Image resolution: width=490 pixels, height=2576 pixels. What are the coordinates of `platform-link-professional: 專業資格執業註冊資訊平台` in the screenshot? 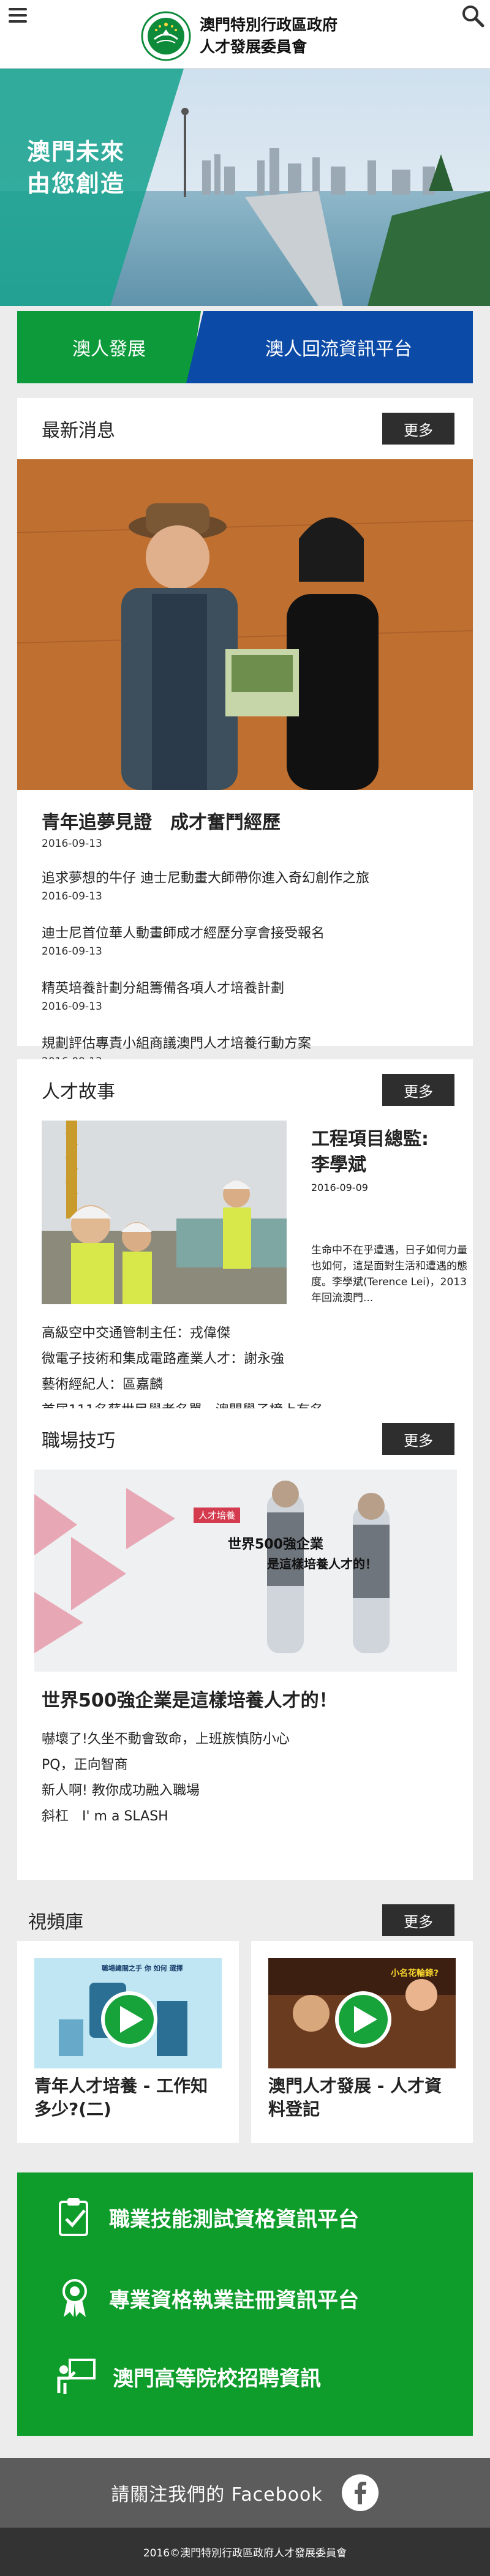 It's located at (207, 2298).